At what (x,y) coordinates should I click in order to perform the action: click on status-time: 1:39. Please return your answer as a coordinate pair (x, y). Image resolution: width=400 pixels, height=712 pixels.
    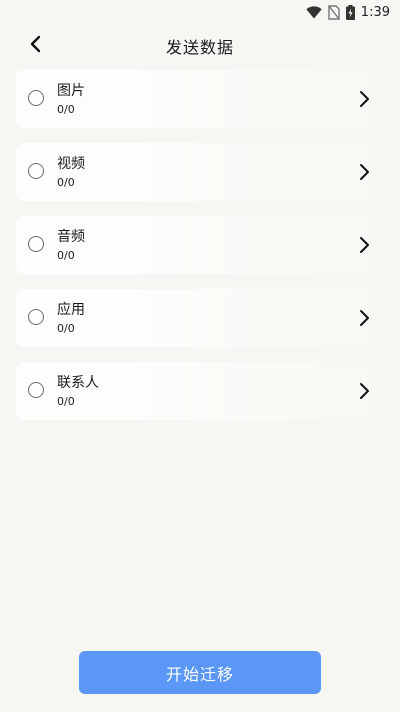
    Looking at the image, I should click on (375, 12).